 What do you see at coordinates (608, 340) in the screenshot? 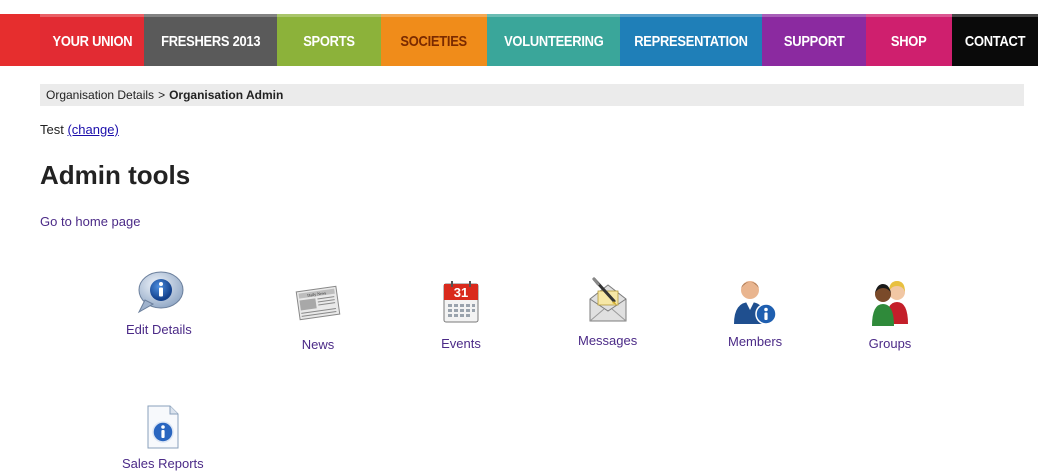
I see `tool-label: Messages` at bounding box center [608, 340].